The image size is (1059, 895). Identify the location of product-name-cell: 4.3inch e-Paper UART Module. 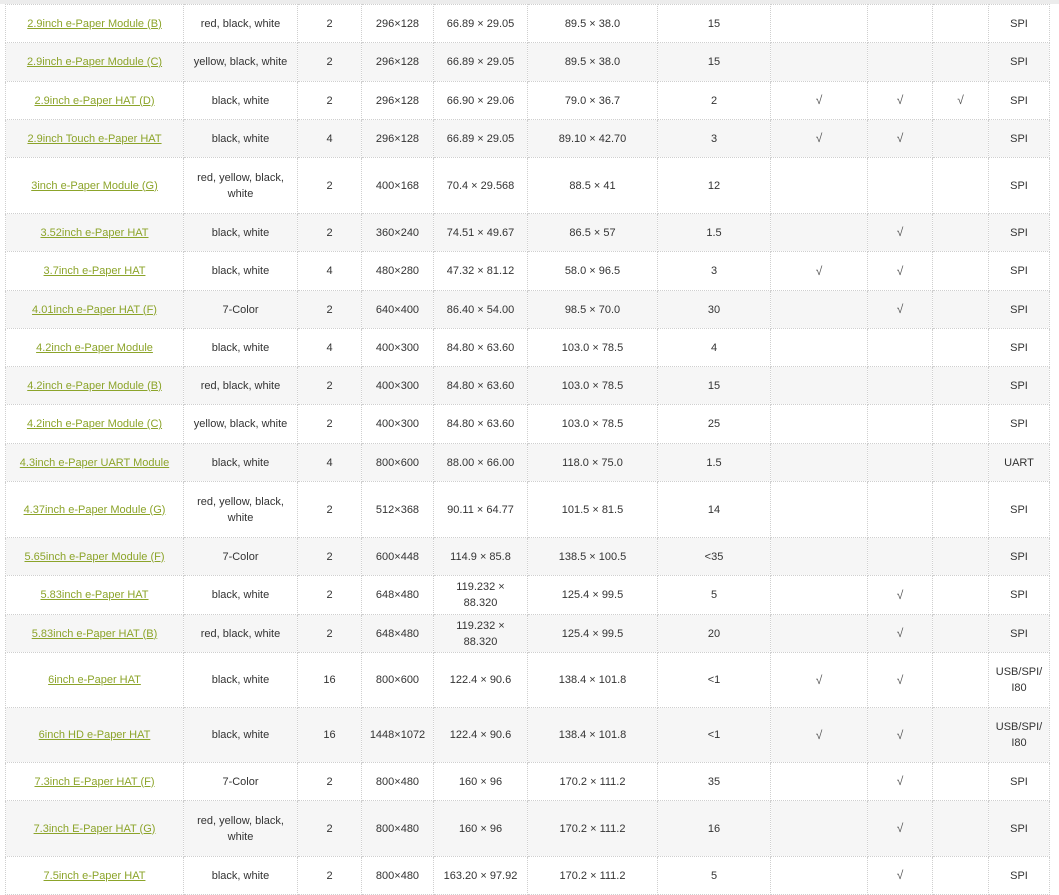
(94, 462).